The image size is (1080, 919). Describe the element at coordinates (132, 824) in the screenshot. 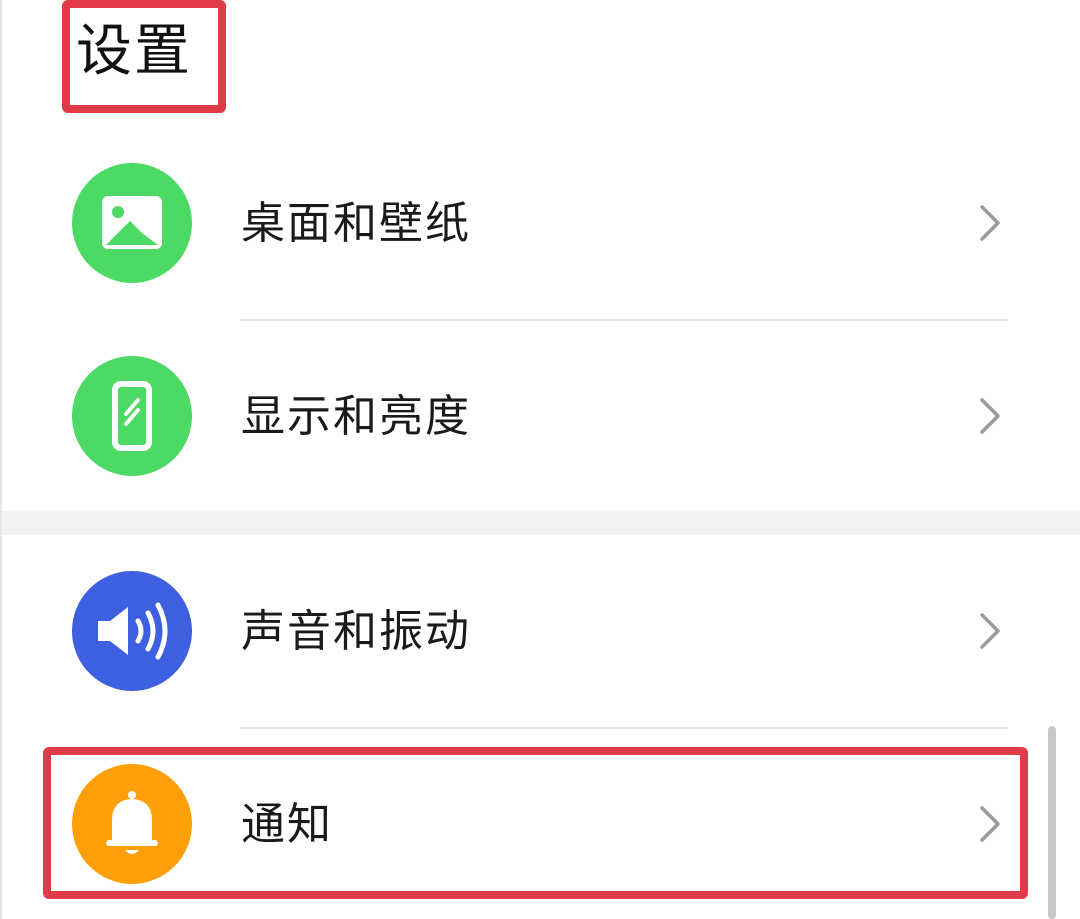

I see `bell-icon` at that location.